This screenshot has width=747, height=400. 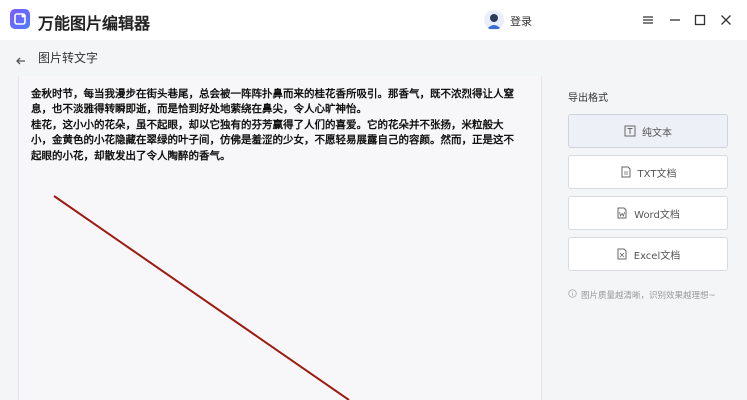 What do you see at coordinates (648, 296) in the screenshot?
I see `quality-hint-text: 图片质量越清晰，识别效果越理想~` at bounding box center [648, 296].